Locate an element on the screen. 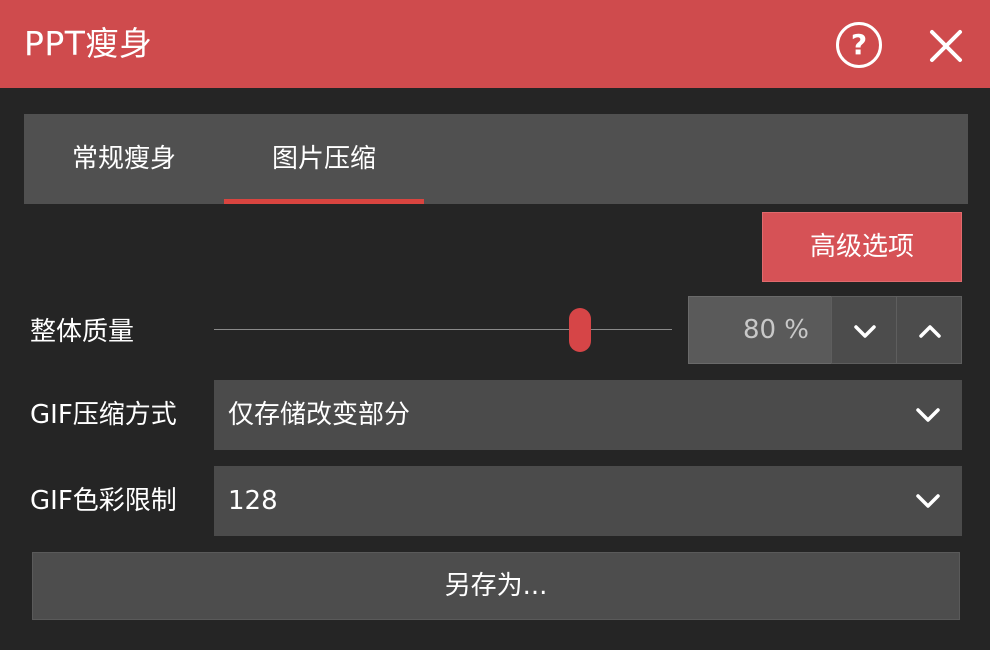  quality-slider-track is located at coordinates (443, 329).